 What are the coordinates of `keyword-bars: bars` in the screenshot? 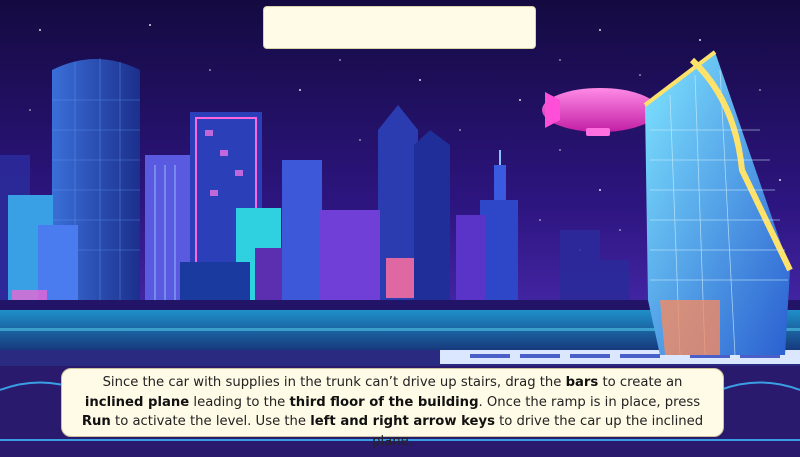 It's located at (582, 382).